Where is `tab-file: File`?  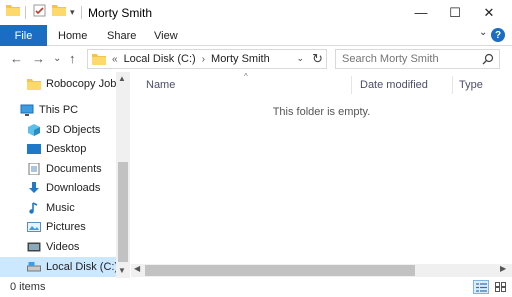
tab-file: File is located at coordinates (23, 35).